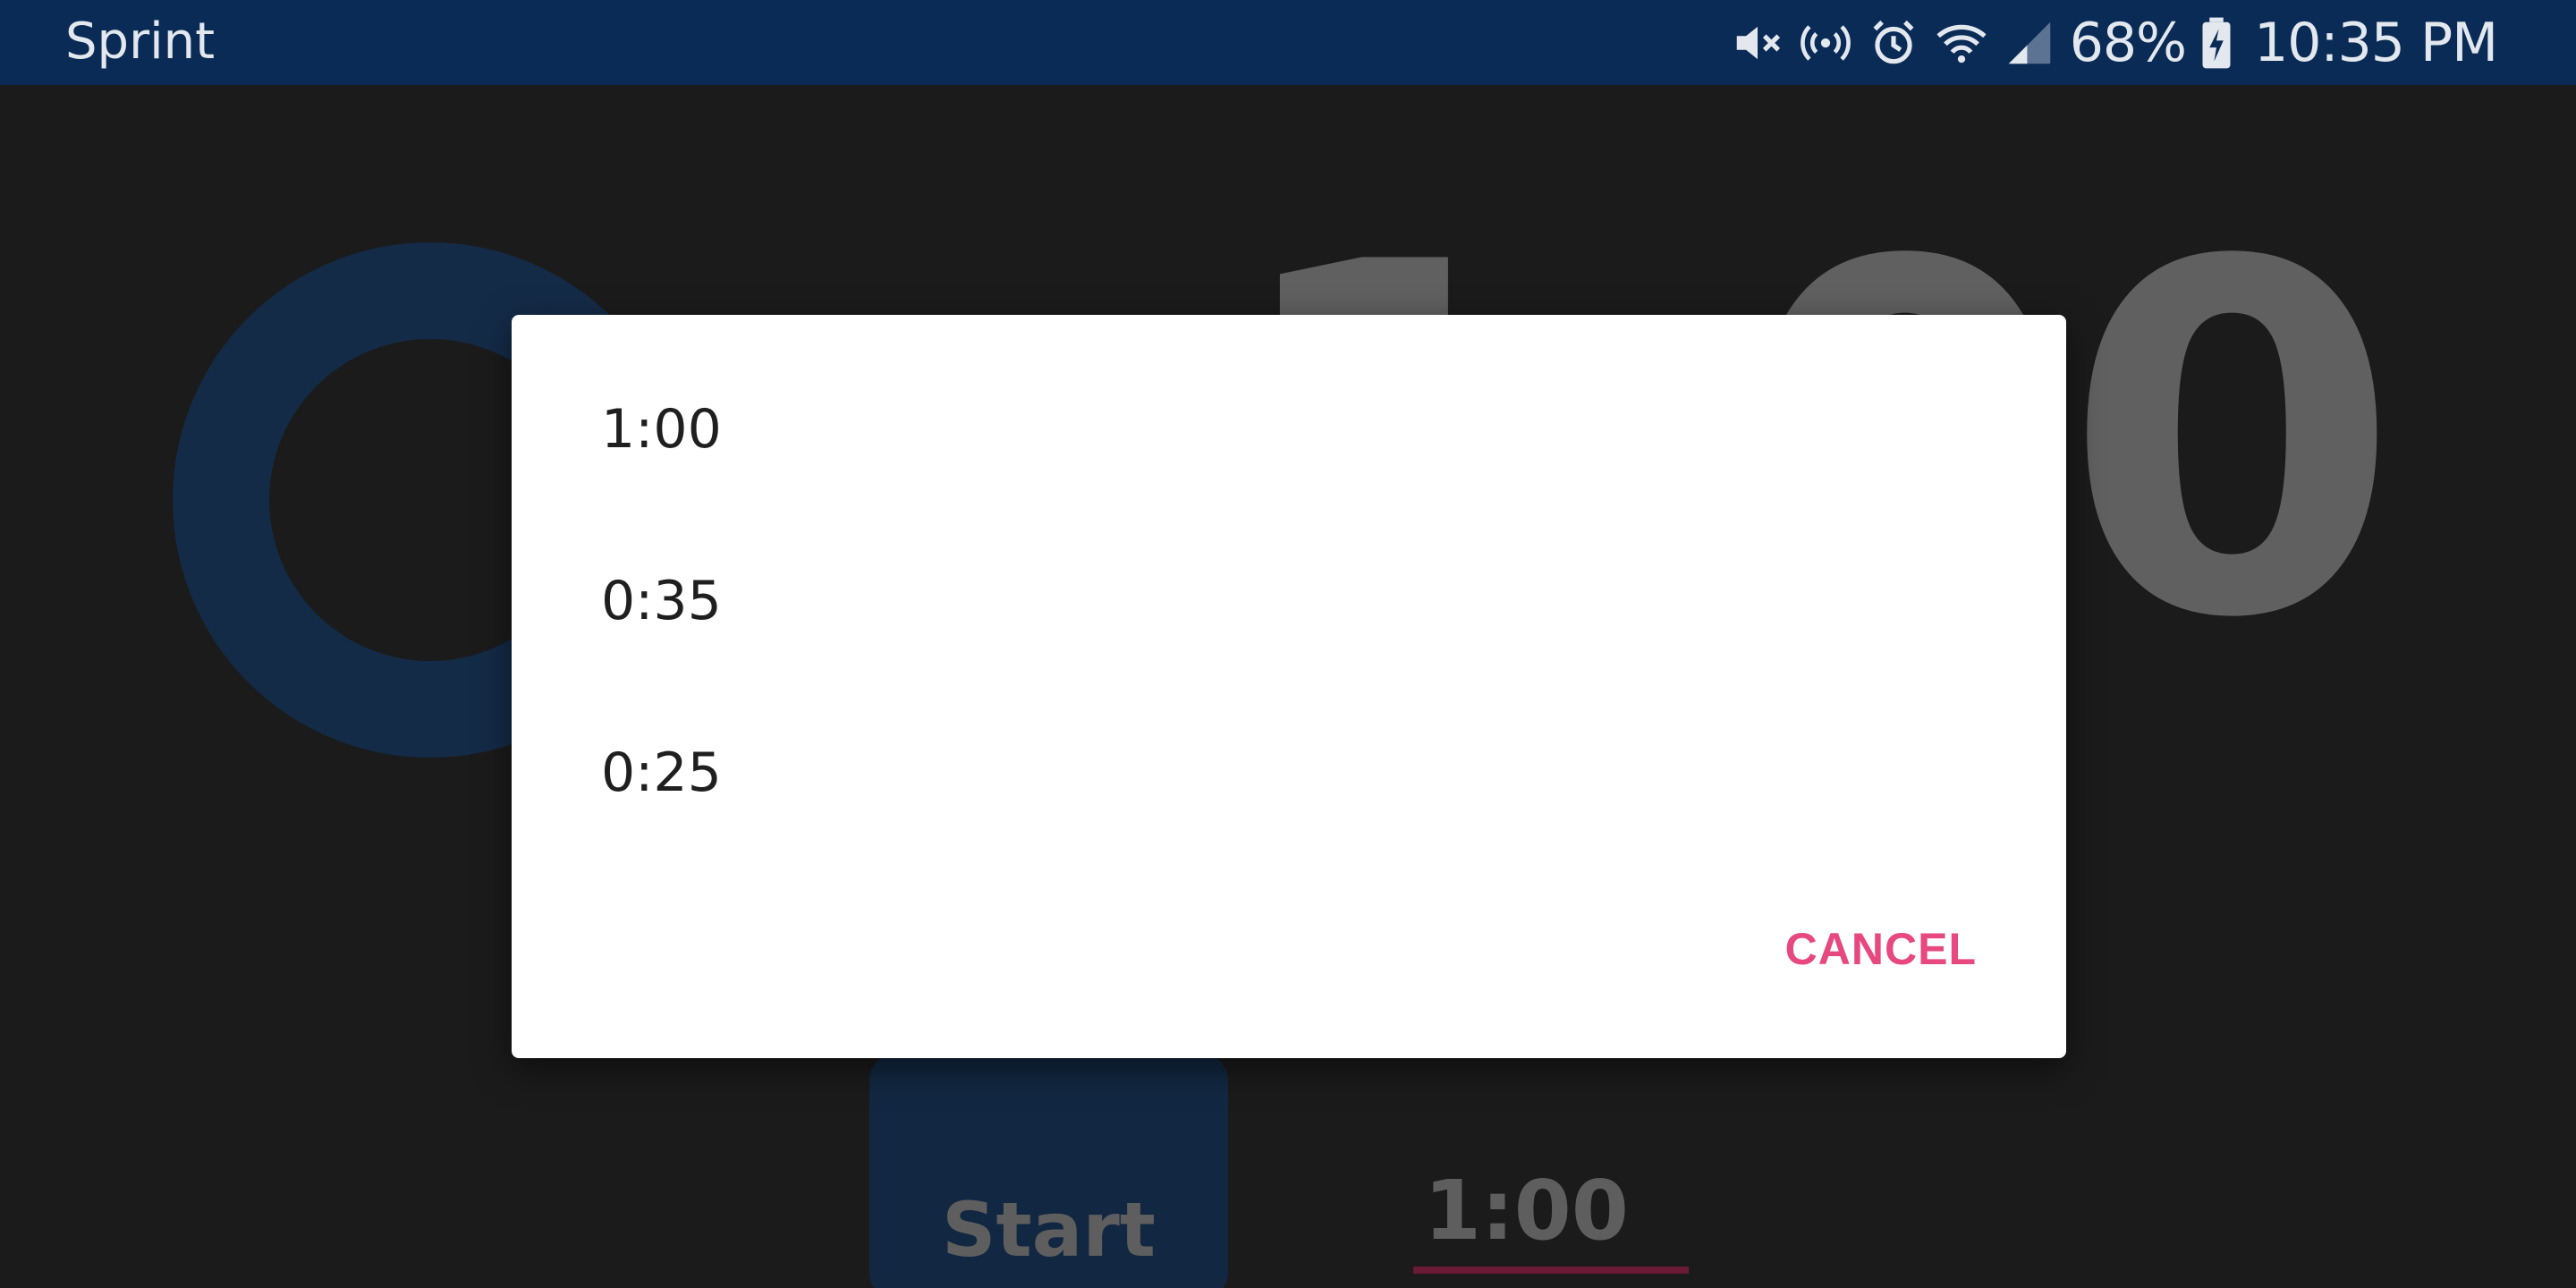 The height and width of the screenshot is (1288, 2576). What do you see at coordinates (2128, 43) in the screenshot?
I see `battery-percent: 68%` at bounding box center [2128, 43].